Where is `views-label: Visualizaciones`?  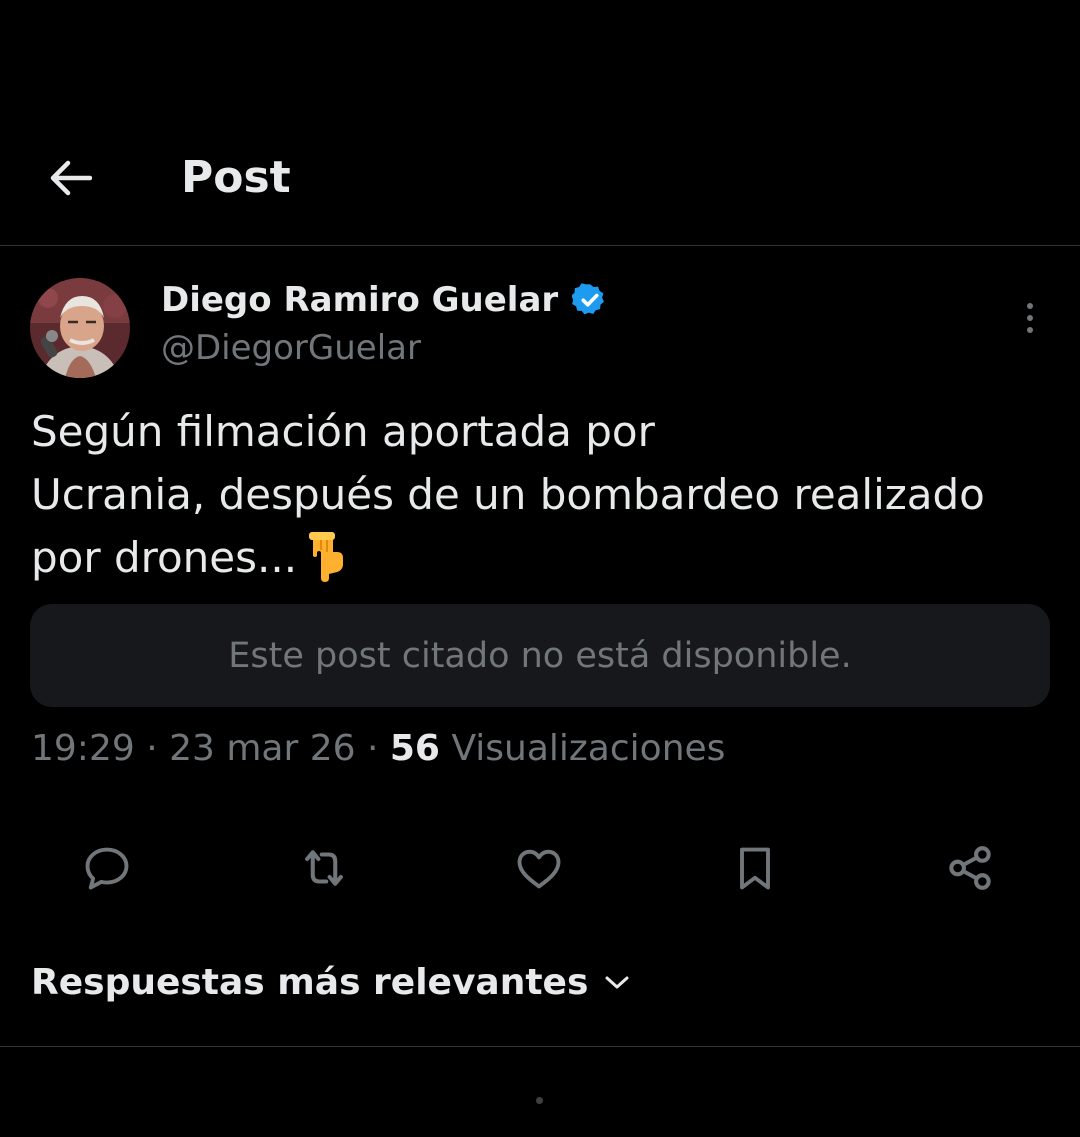
views-label: Visualizaciones is located at coordinates (588, 748).